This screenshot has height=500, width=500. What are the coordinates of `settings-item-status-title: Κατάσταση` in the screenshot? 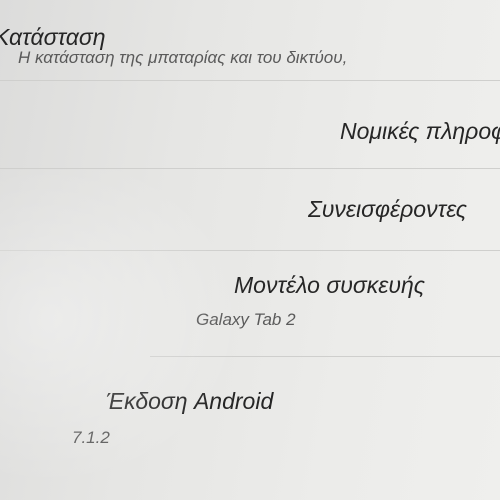 It's located at (53, 37).